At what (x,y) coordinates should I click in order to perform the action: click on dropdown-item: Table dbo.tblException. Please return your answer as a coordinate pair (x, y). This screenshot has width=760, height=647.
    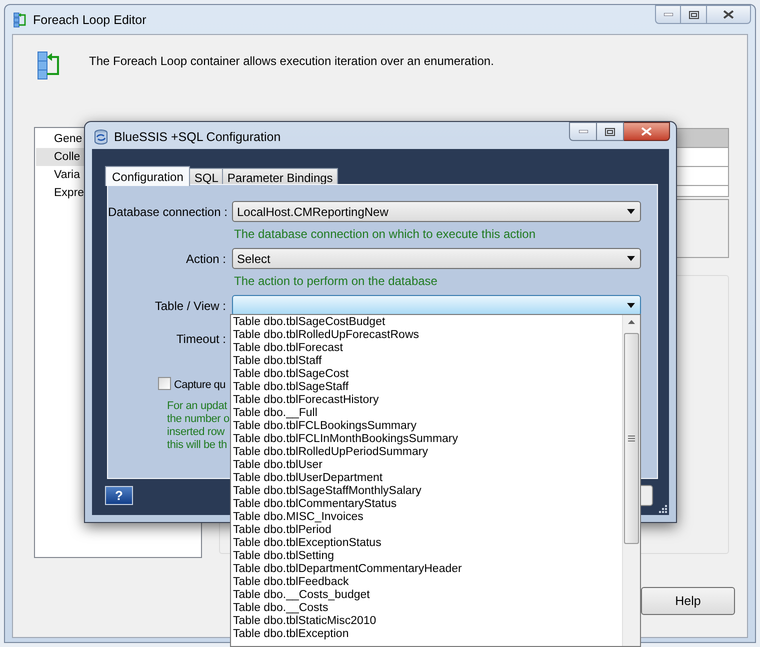
    Looking at the image, I should click on (426, 634).